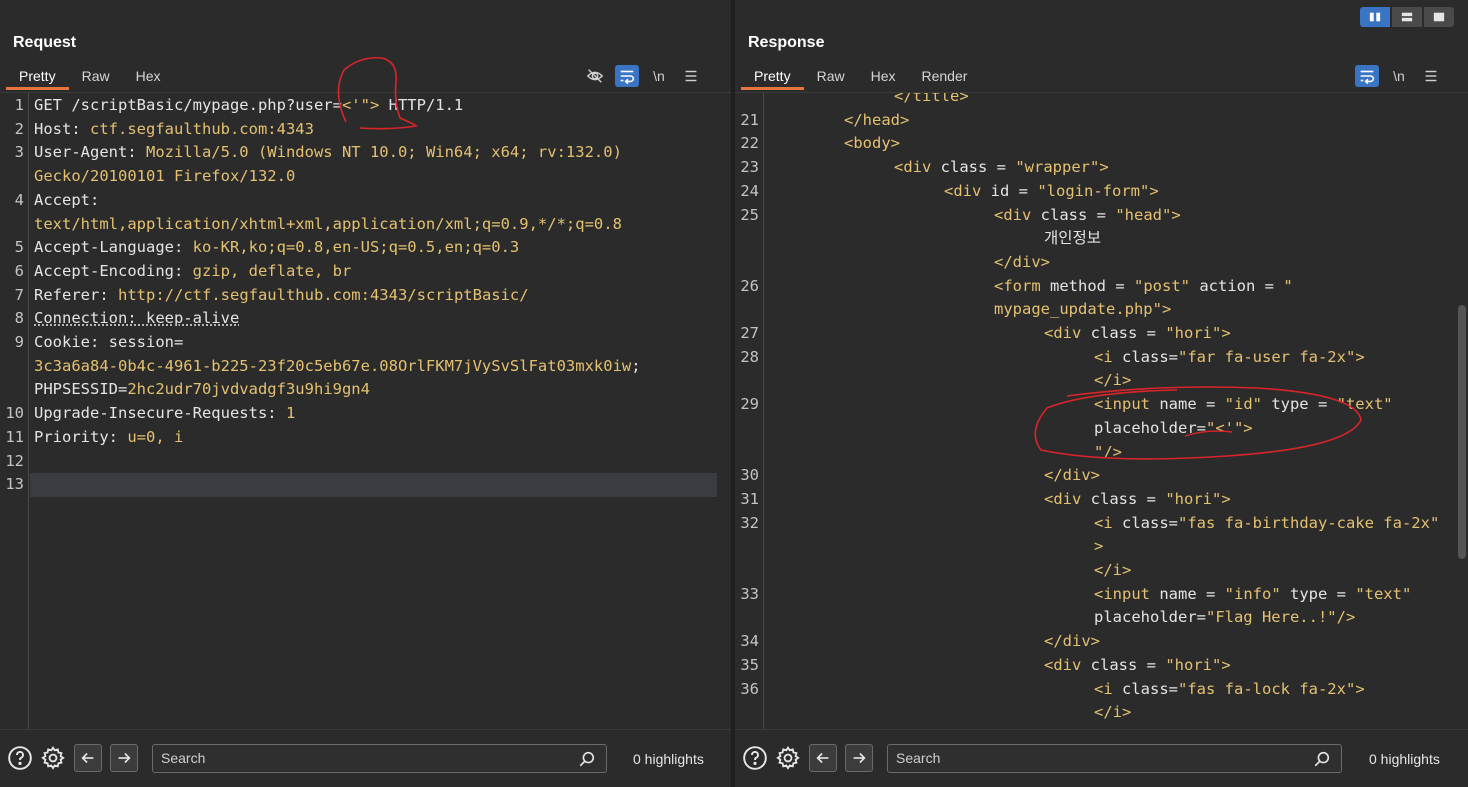 Image resolution: width=1468 pixels, height=787 pixels. I want to click on code-line: 28 <i class="far fa-user fa-2x">, so click(1101, 358).